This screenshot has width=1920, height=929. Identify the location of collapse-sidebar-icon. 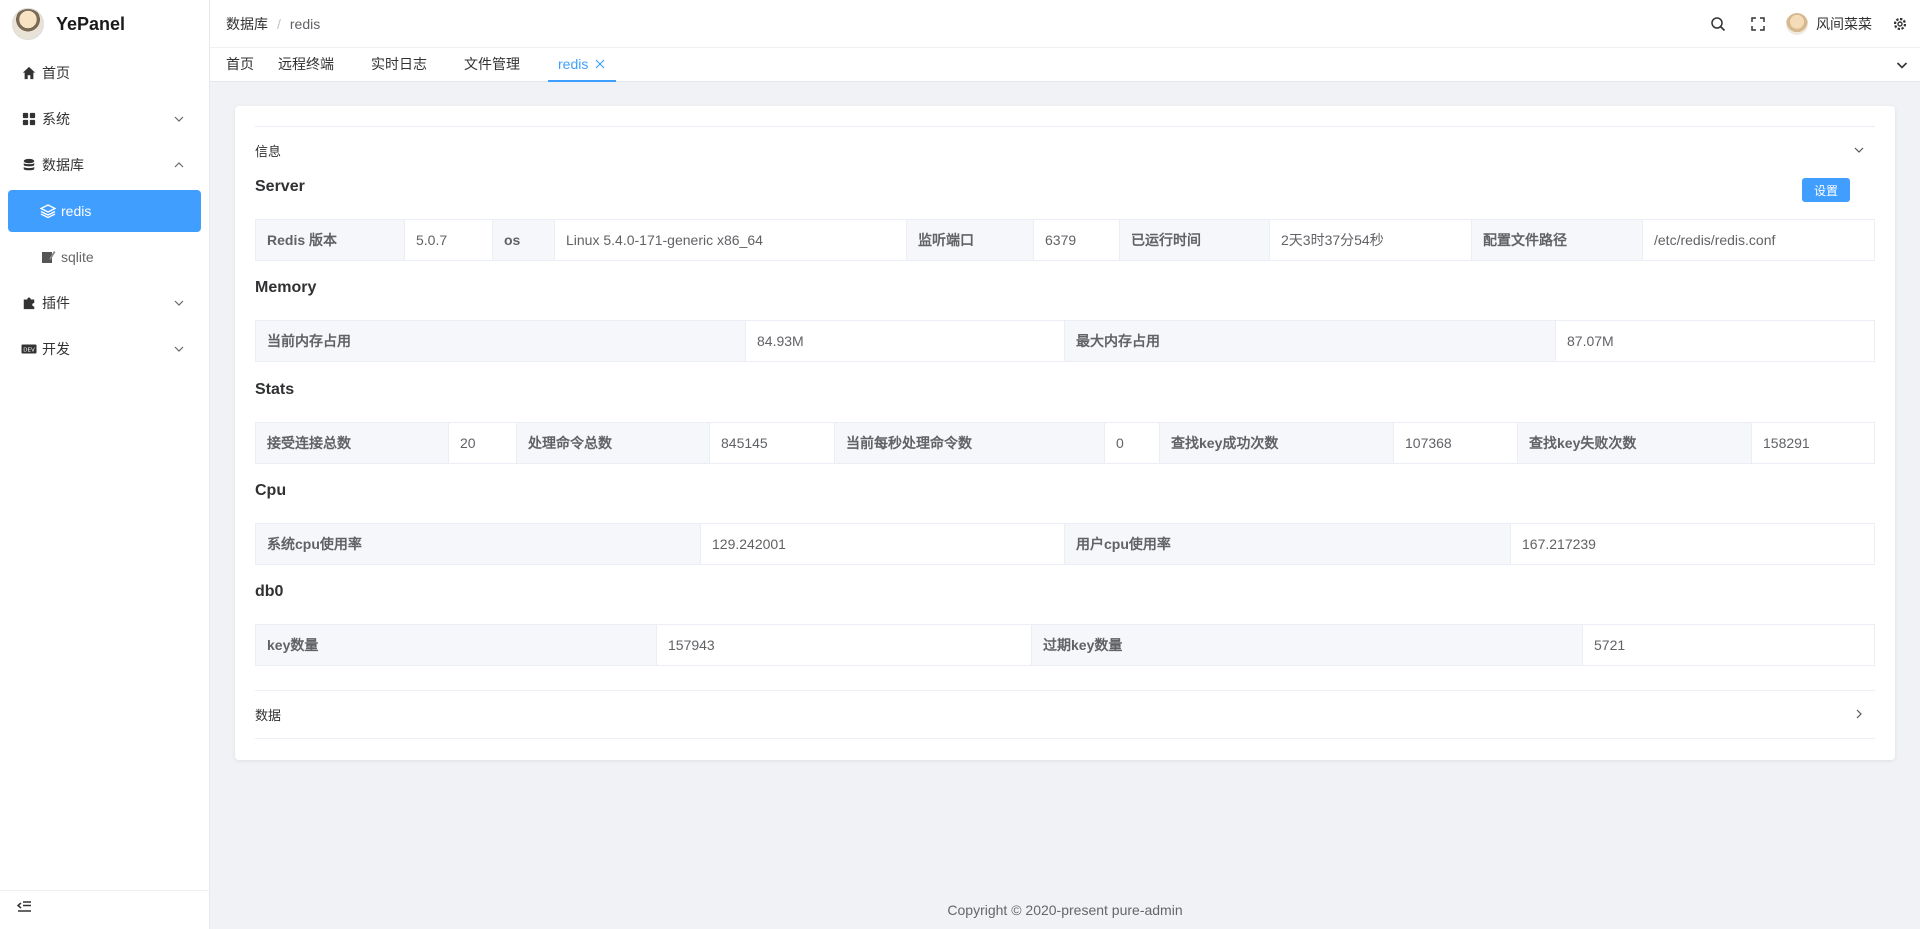
(25, 908).